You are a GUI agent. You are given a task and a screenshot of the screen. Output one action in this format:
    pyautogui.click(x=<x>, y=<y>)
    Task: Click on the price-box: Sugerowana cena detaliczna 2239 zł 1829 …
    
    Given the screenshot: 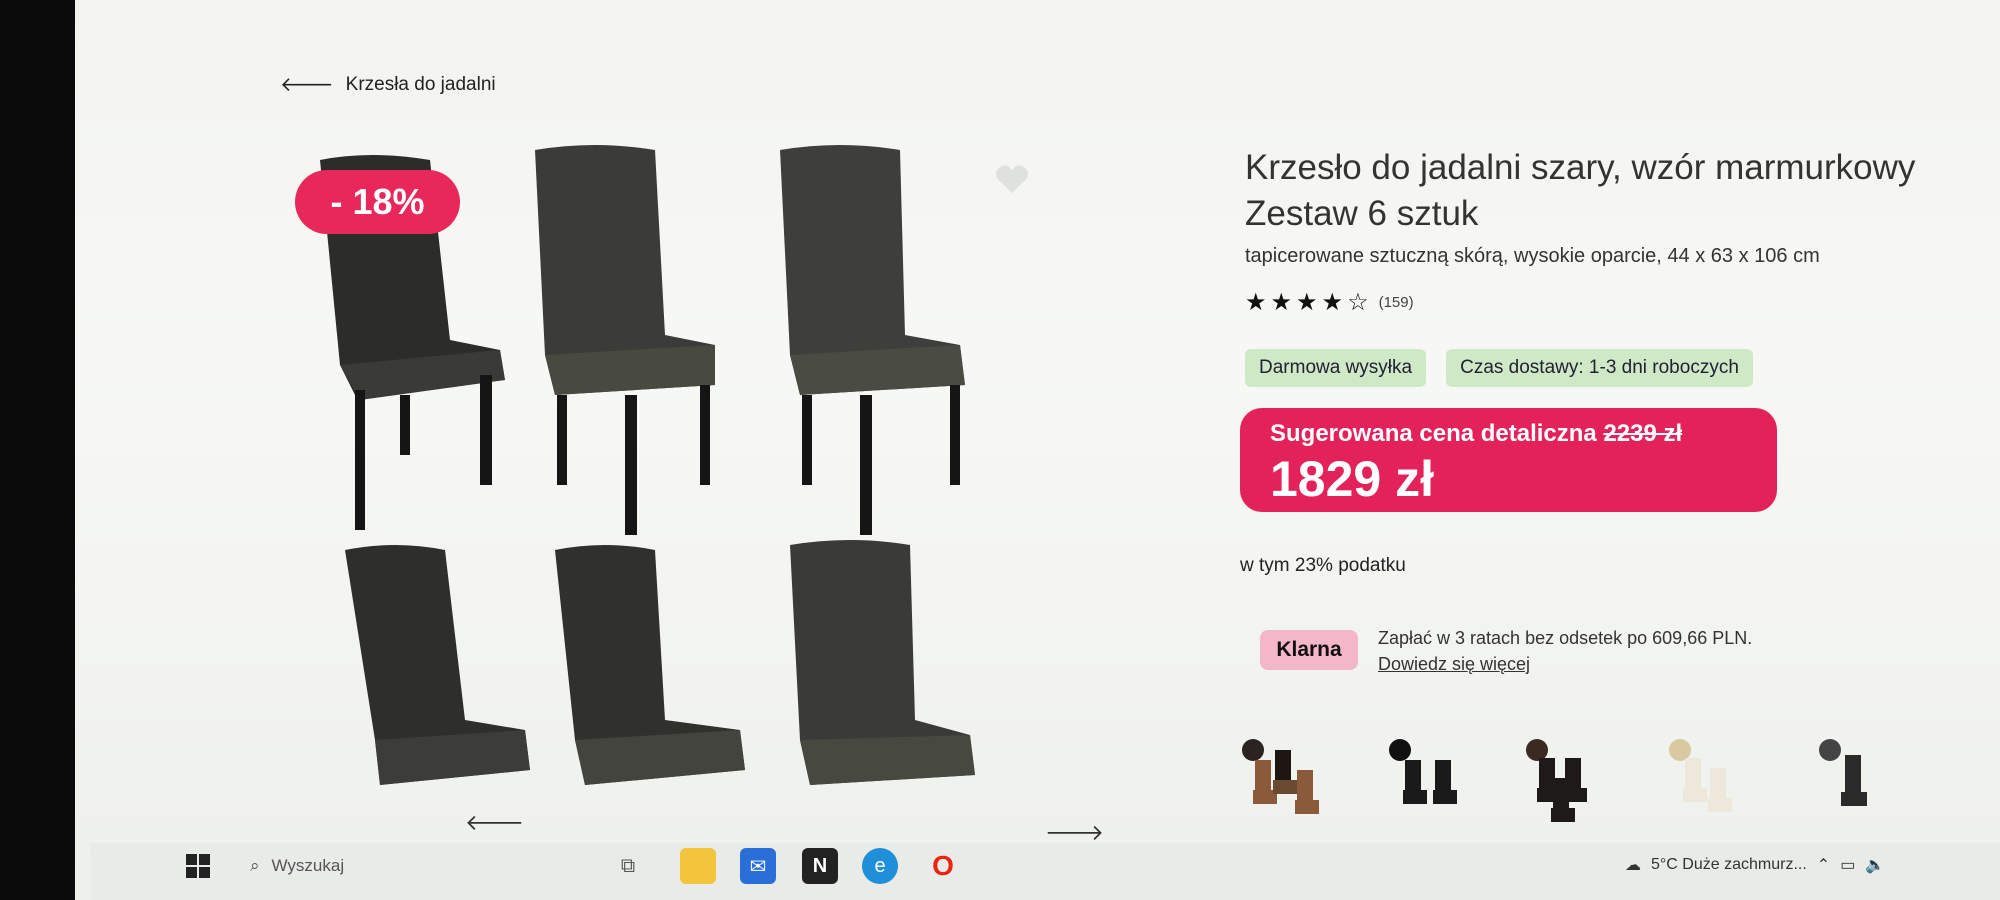 What is the action you would take?
    pyautogui.click(x=1508, y=460)
    